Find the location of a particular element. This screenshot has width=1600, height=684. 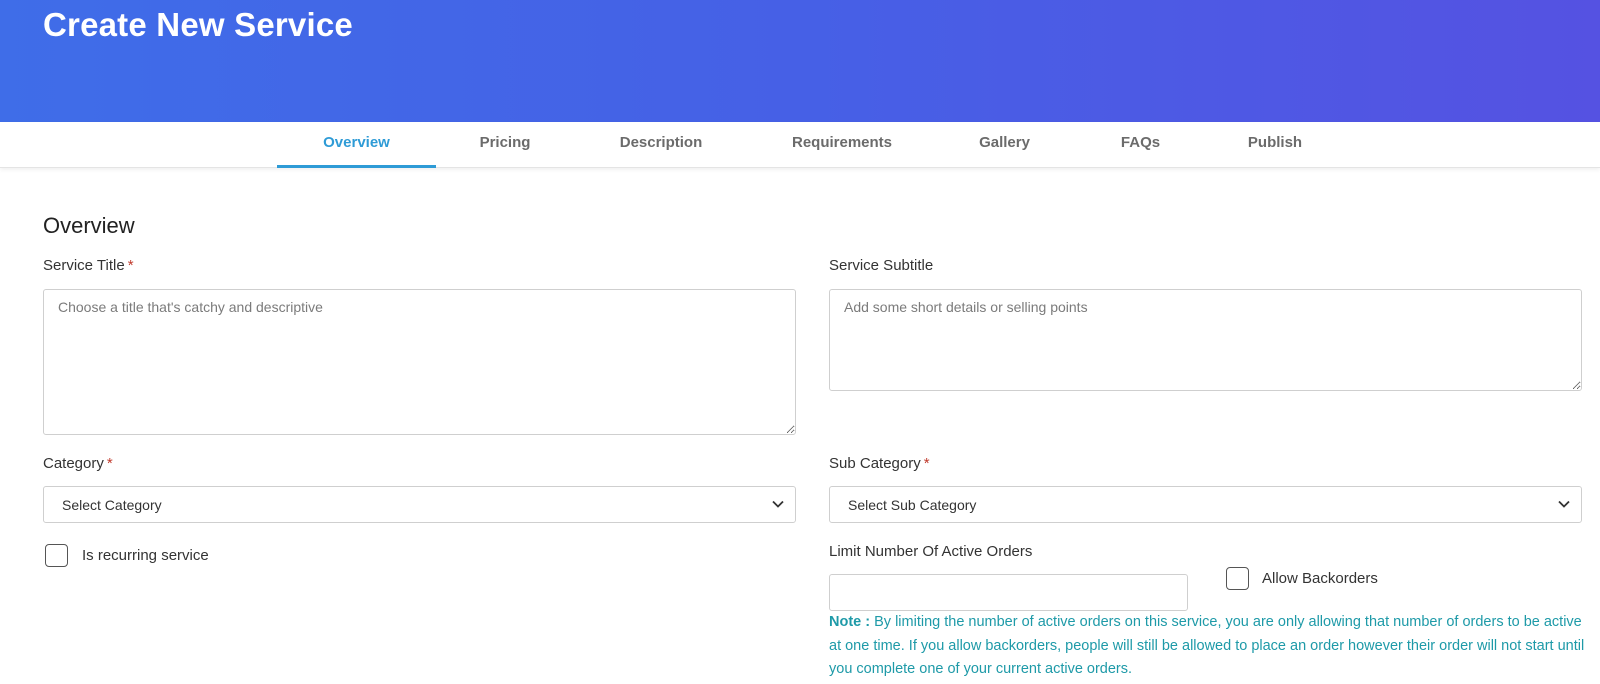

note-prefix: Note : is located at coordinates (850, 622).